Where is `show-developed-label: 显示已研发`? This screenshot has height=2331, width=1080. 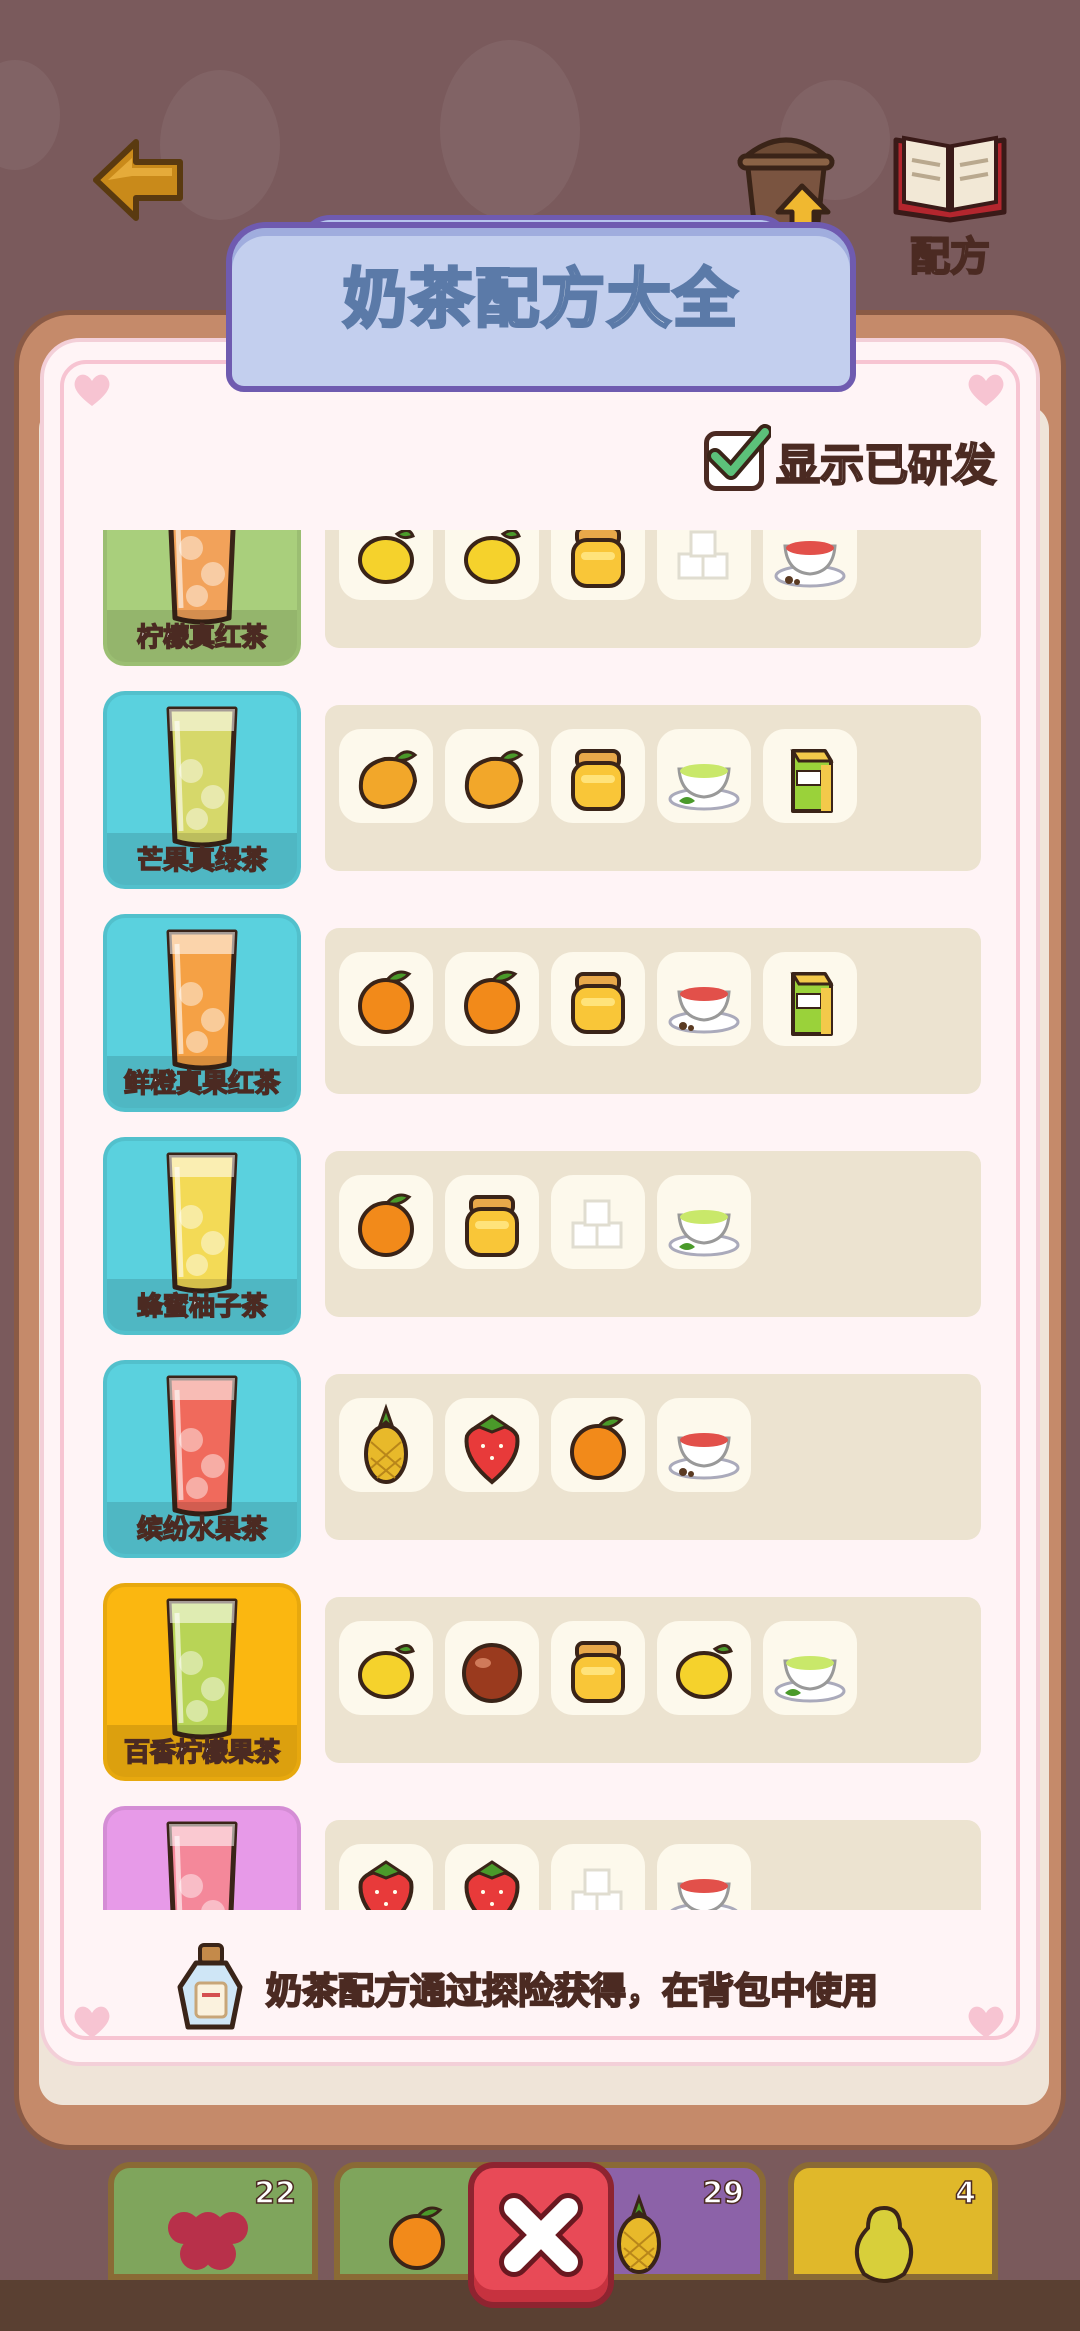 show-developed-label: 显示已研发 is located at coordinates (886, 465).